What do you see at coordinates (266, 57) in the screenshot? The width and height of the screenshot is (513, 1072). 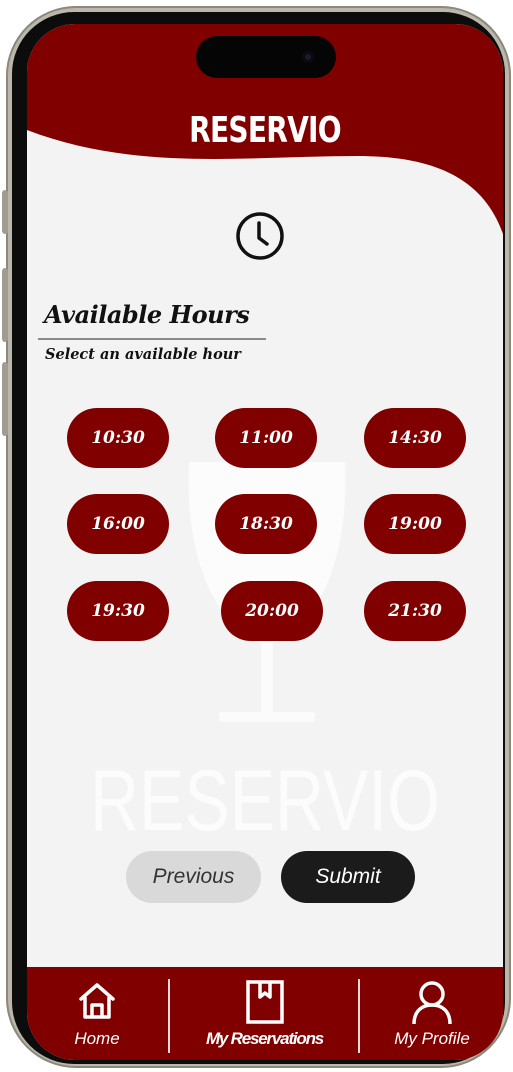 I see `dynamic-island` at bounding box center [266, 57].